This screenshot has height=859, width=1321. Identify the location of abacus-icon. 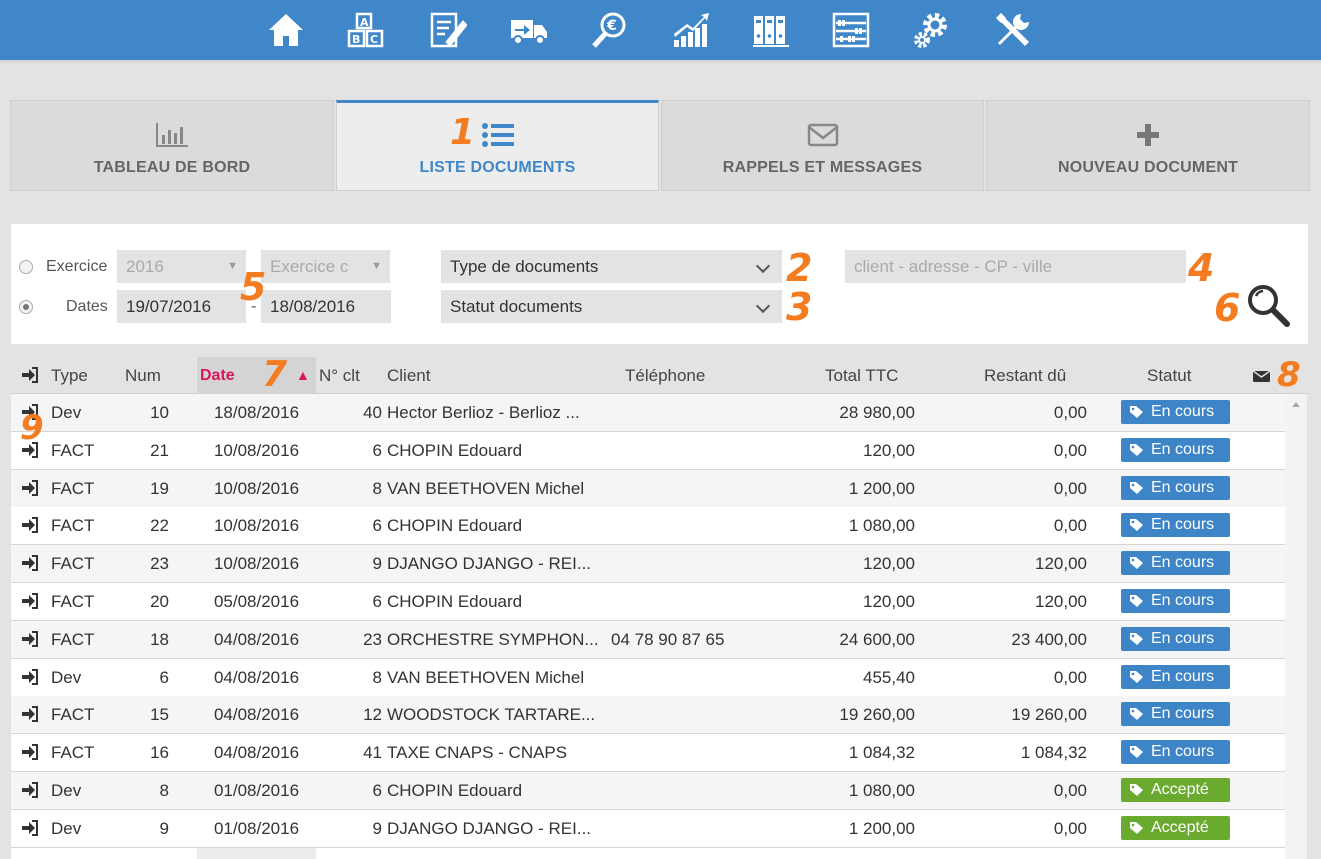
(851, 30).